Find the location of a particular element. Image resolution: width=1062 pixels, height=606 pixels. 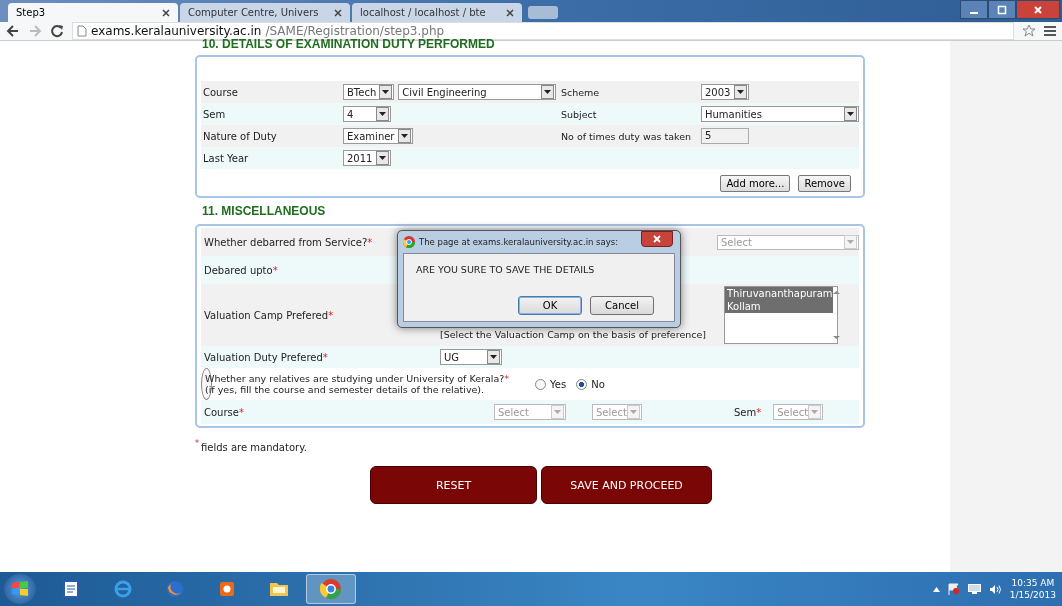

field-label: Course* is located at coordinates (224, 412).